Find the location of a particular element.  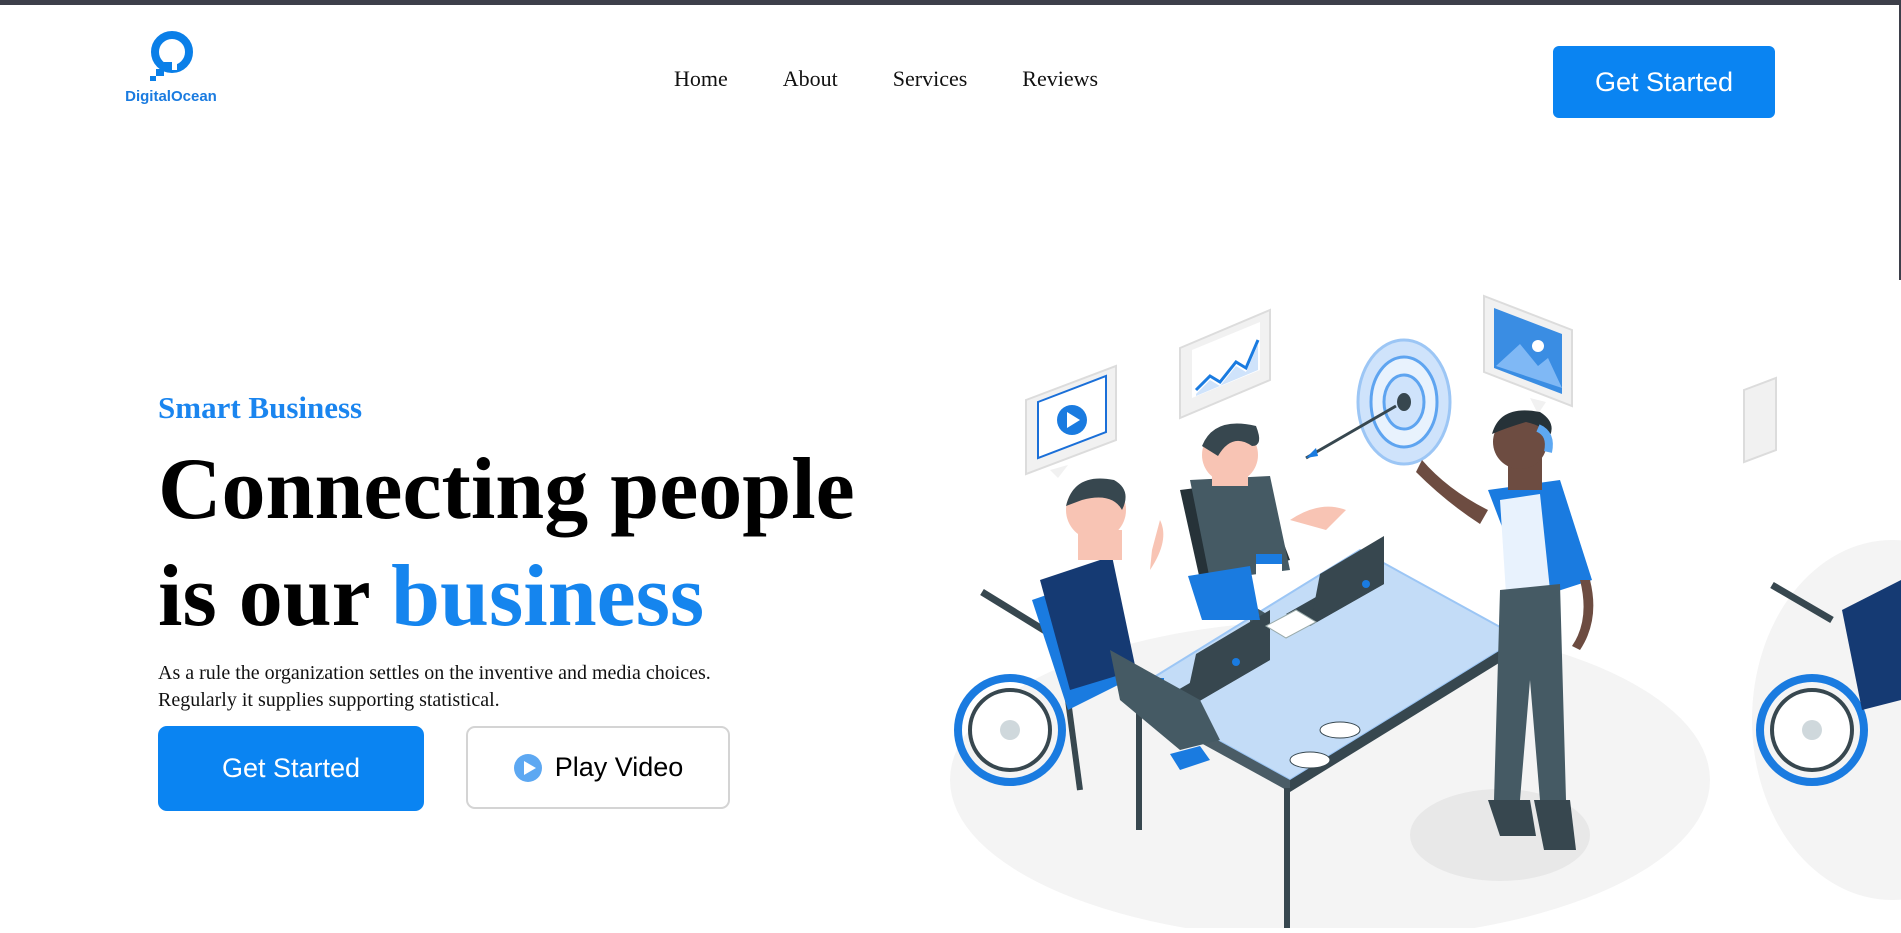

illustration-duplicate-crop is located at coordinates (1821, 604).